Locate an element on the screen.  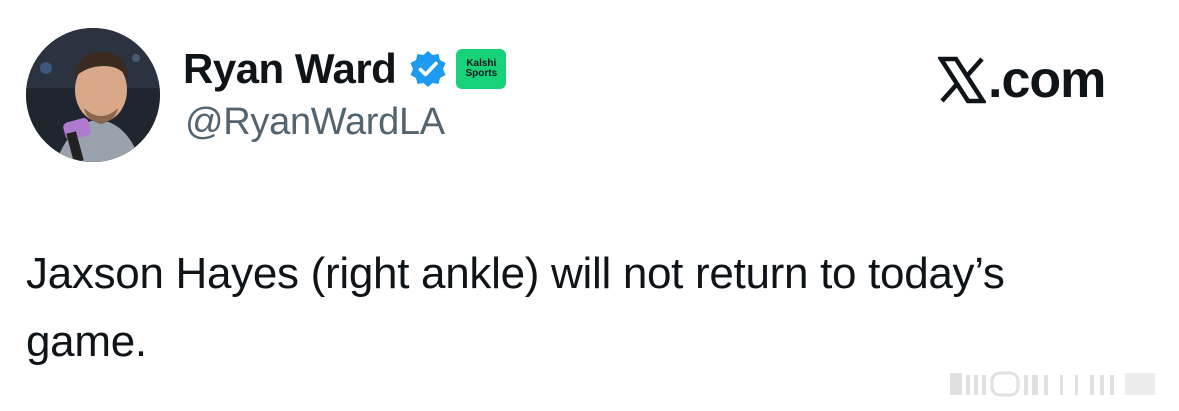
author-name-row: Ryan Ward Kalshi Sports is located at coordinates (345, 69).